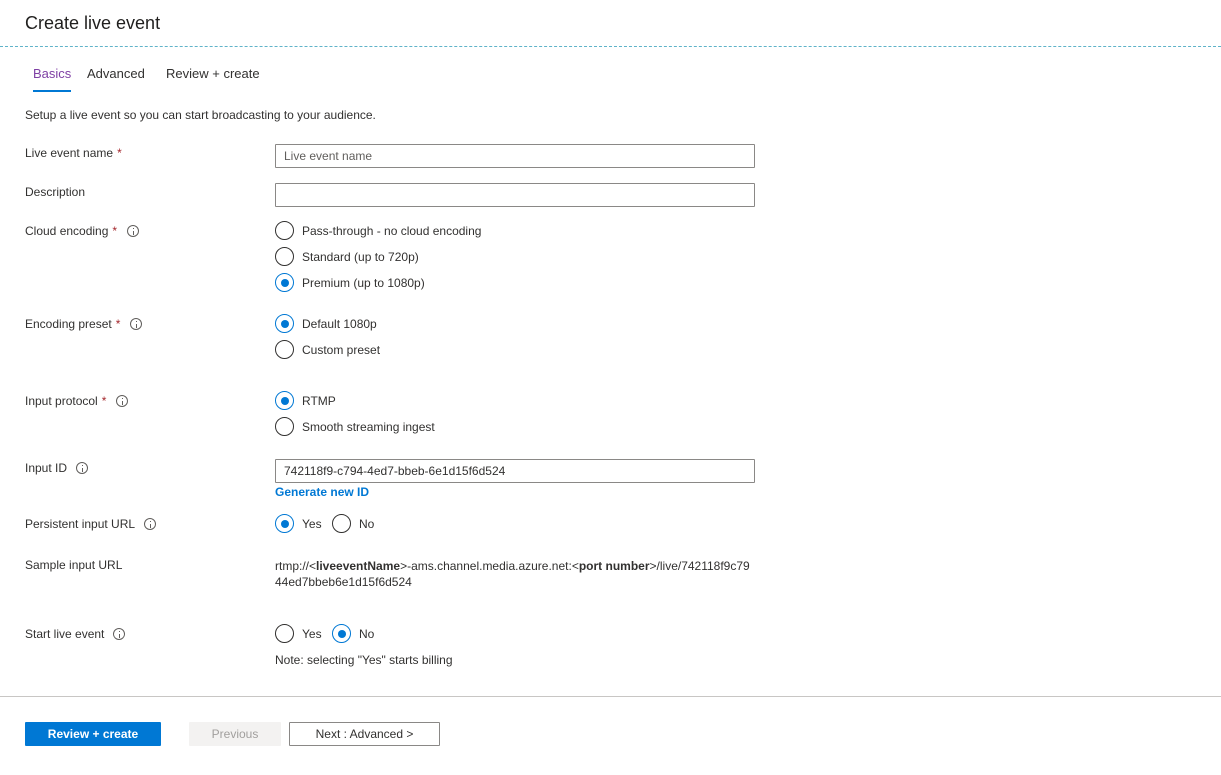 This screenshot has height=775, width=1221. I want to click on live-event-name-input, so click(515, 156).